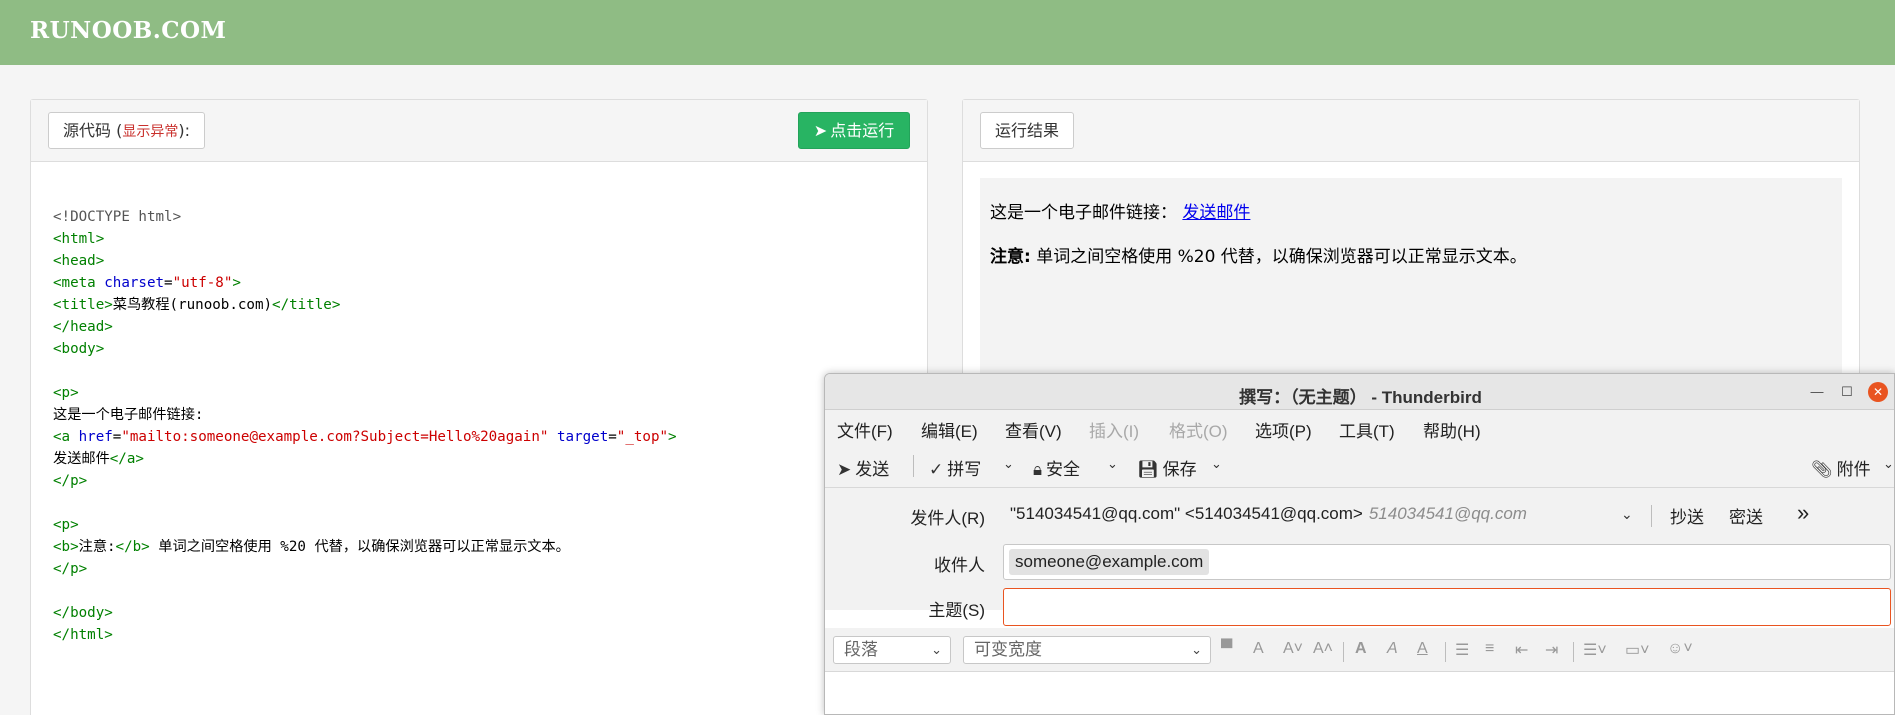 This screenshot has height=715, width=1895. Describe the element at coordinates (959, 565) in the screenshot. I see `to-label: 收件人` at that location.